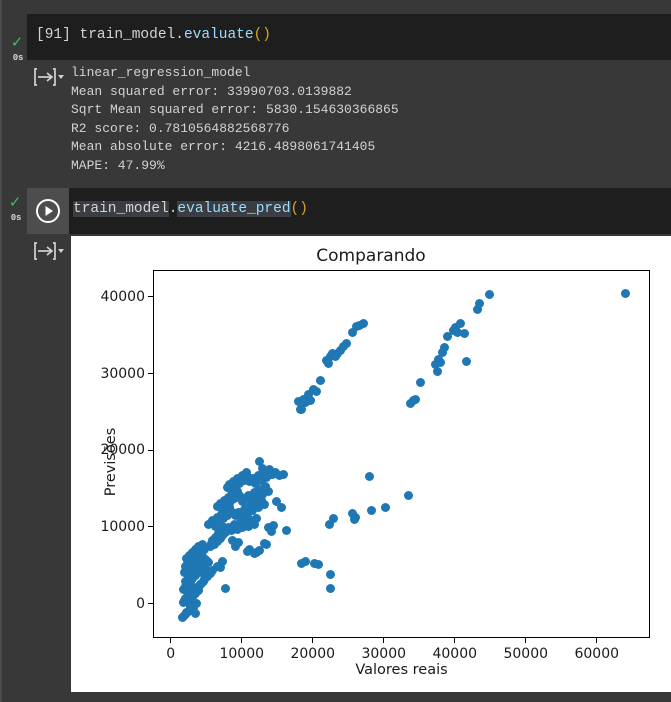 The image size is (671, 702). I want to click on cell-1-code-object: train_model, so click(127, 35).